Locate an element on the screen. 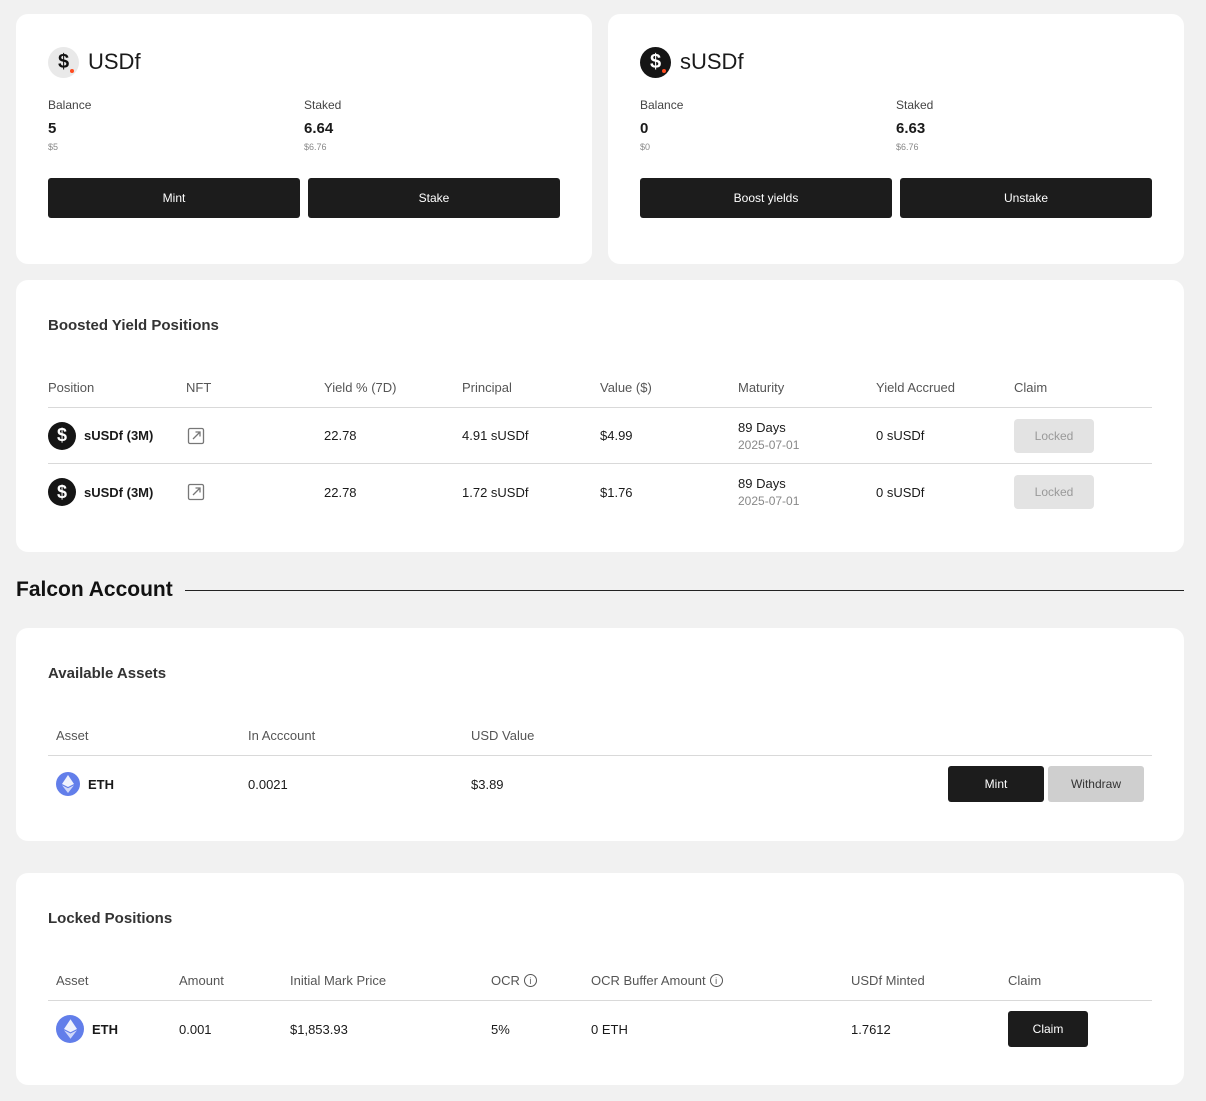 The height and width of the screenshot is (1101, 1206). susdf-stats: Balance 0 $0 Staked 6.63 $6.76 is located at coordinates (896, 125).